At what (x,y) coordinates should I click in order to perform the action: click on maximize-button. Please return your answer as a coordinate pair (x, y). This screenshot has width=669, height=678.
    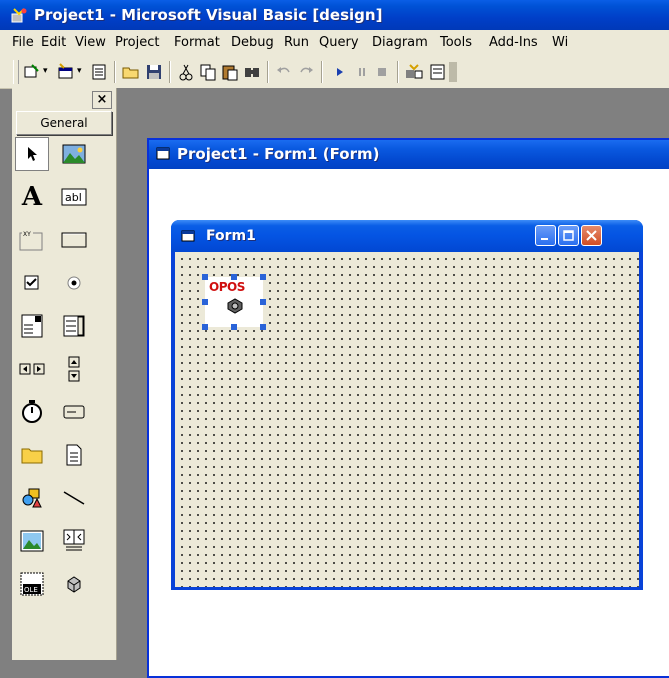
    Looking at the image, I should click on (568, 235).